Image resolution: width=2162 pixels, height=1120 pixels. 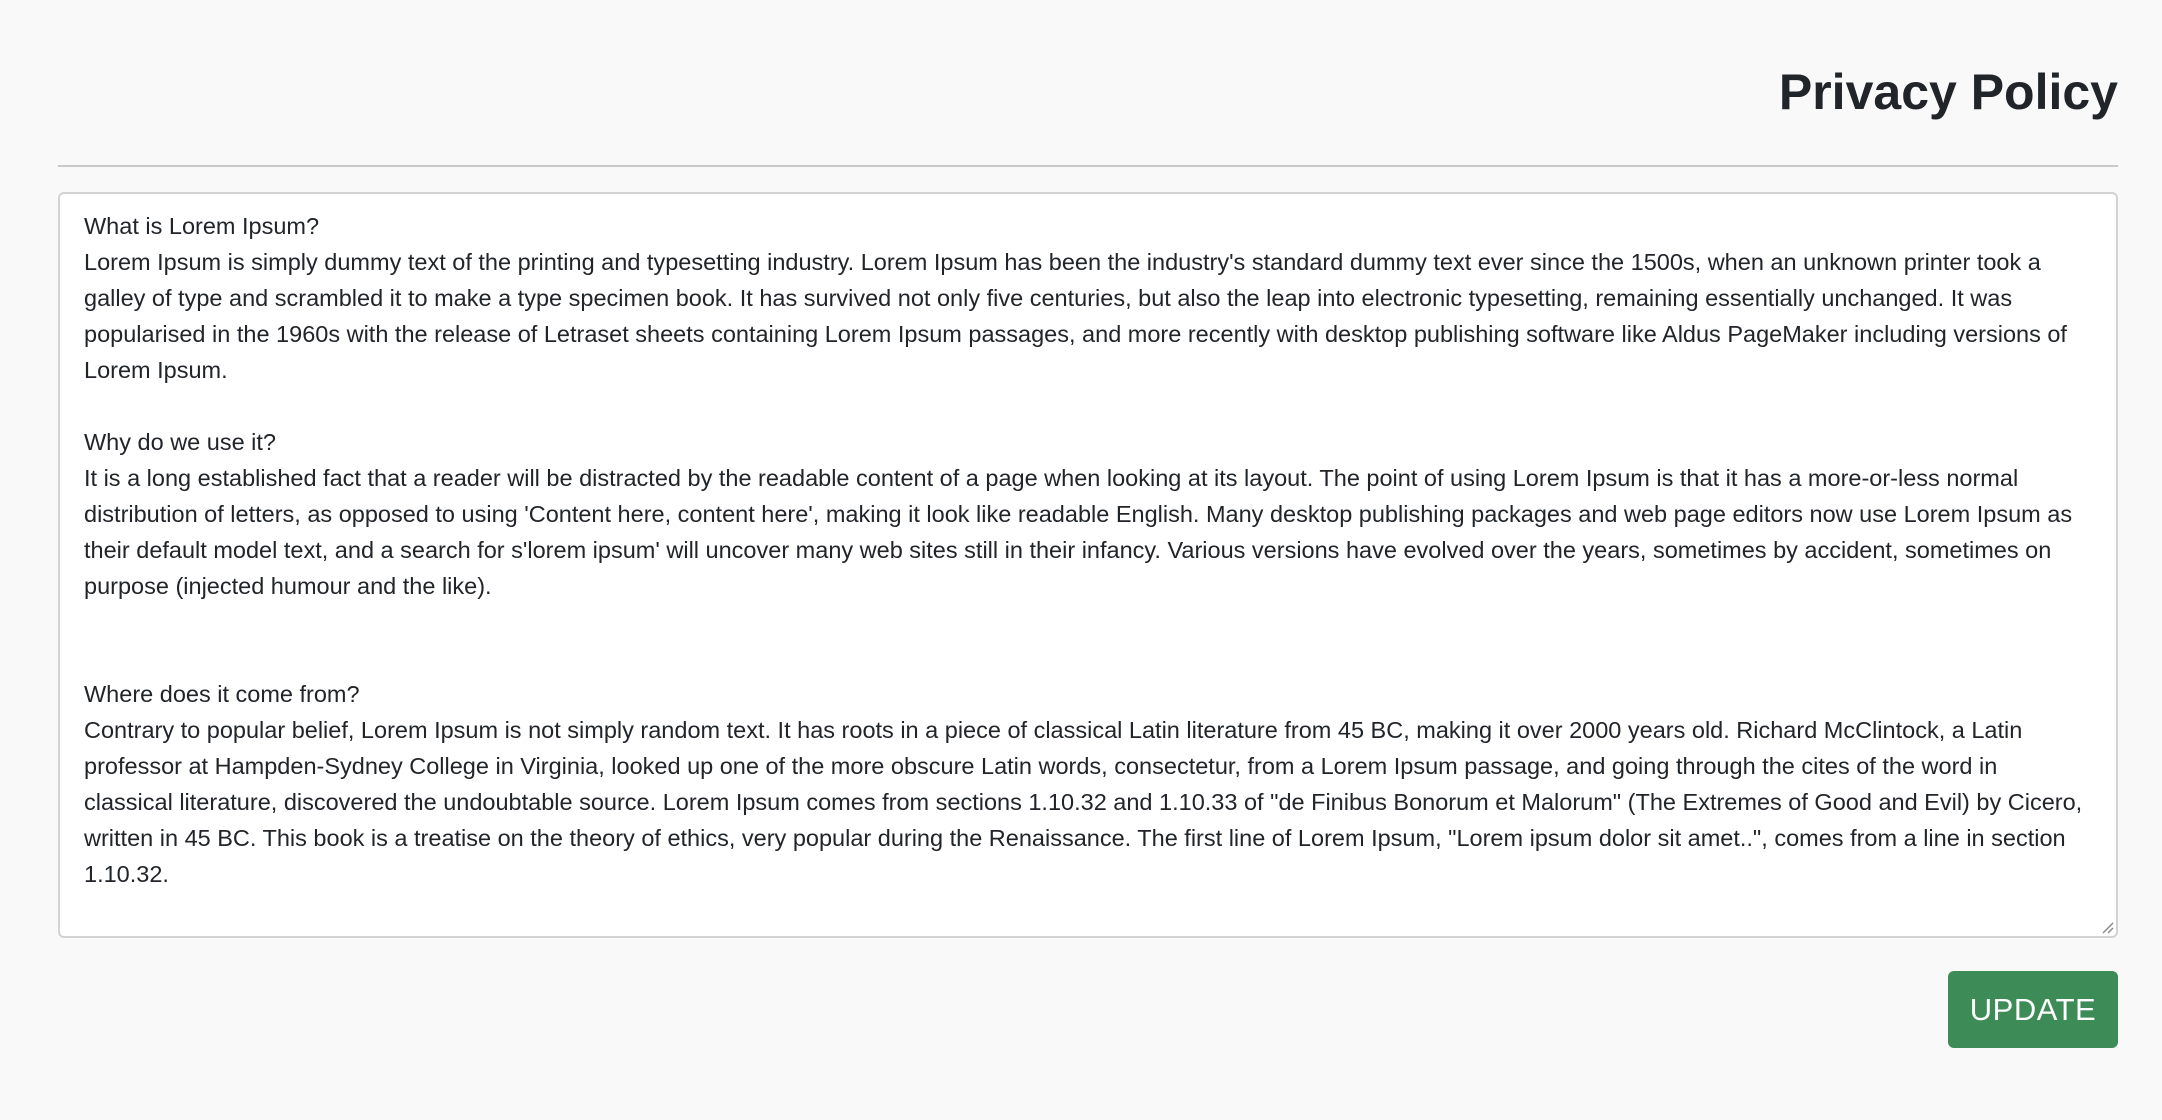 What do you see at coordinates (1088, 166) in the screenshot?
I see `title-divider` at bounding box center [1088, 166].